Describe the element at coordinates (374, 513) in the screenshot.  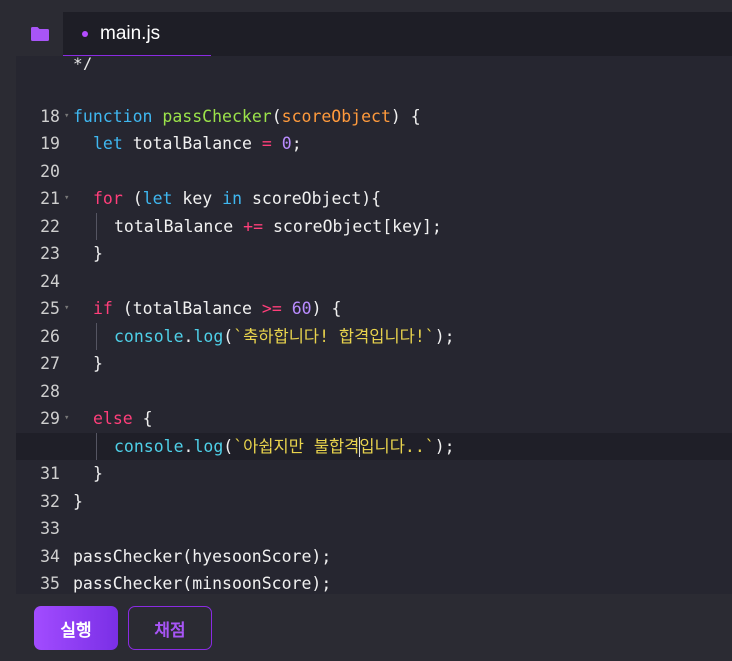
I see `code-line: 33 }` at that location.